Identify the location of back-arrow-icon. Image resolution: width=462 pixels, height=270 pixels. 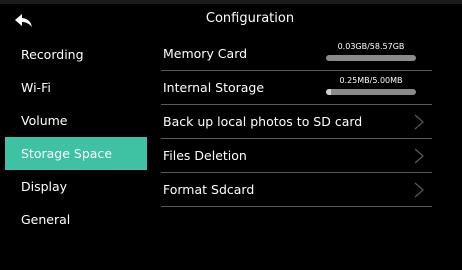
(23, 20).